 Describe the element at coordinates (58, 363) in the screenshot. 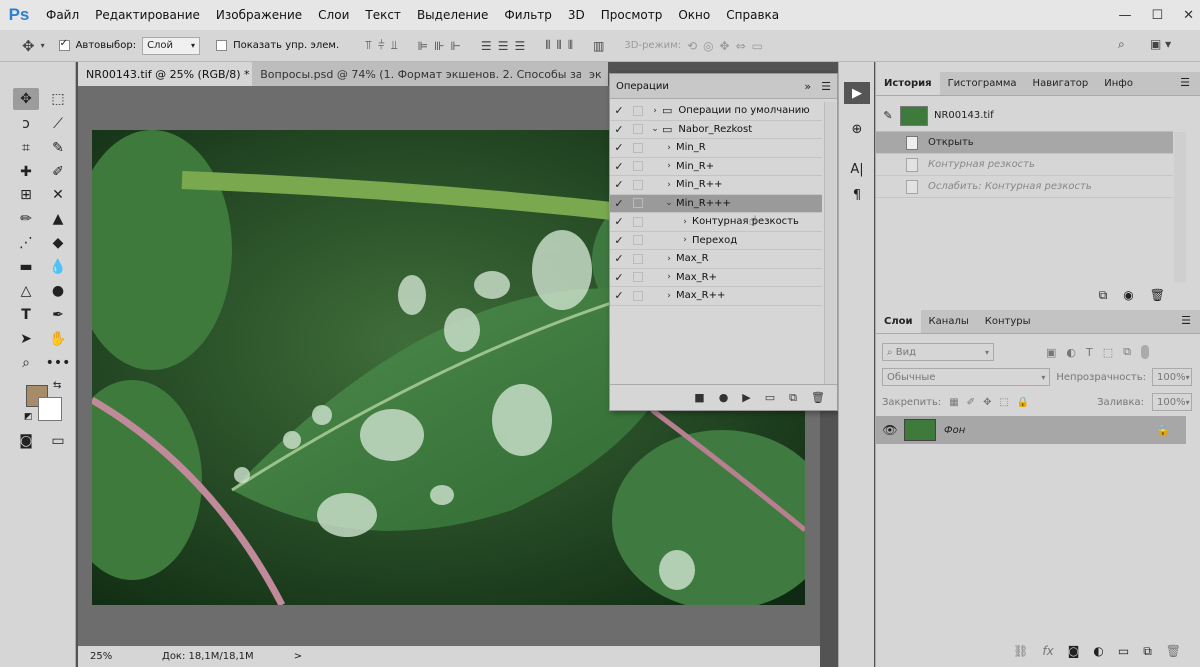

I see `more-tools-icon: •••` at that location.